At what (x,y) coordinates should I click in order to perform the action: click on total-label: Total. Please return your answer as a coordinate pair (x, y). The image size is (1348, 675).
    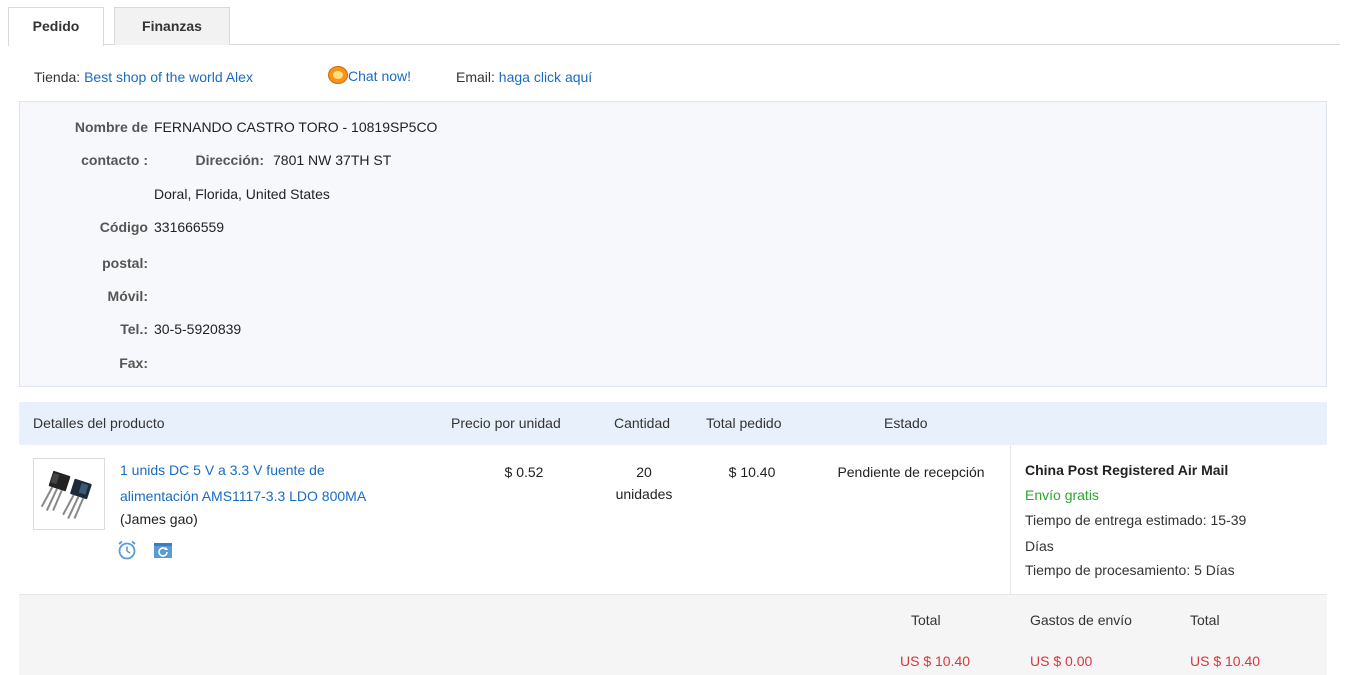
    Looking at the image, I should click on (926, 620).